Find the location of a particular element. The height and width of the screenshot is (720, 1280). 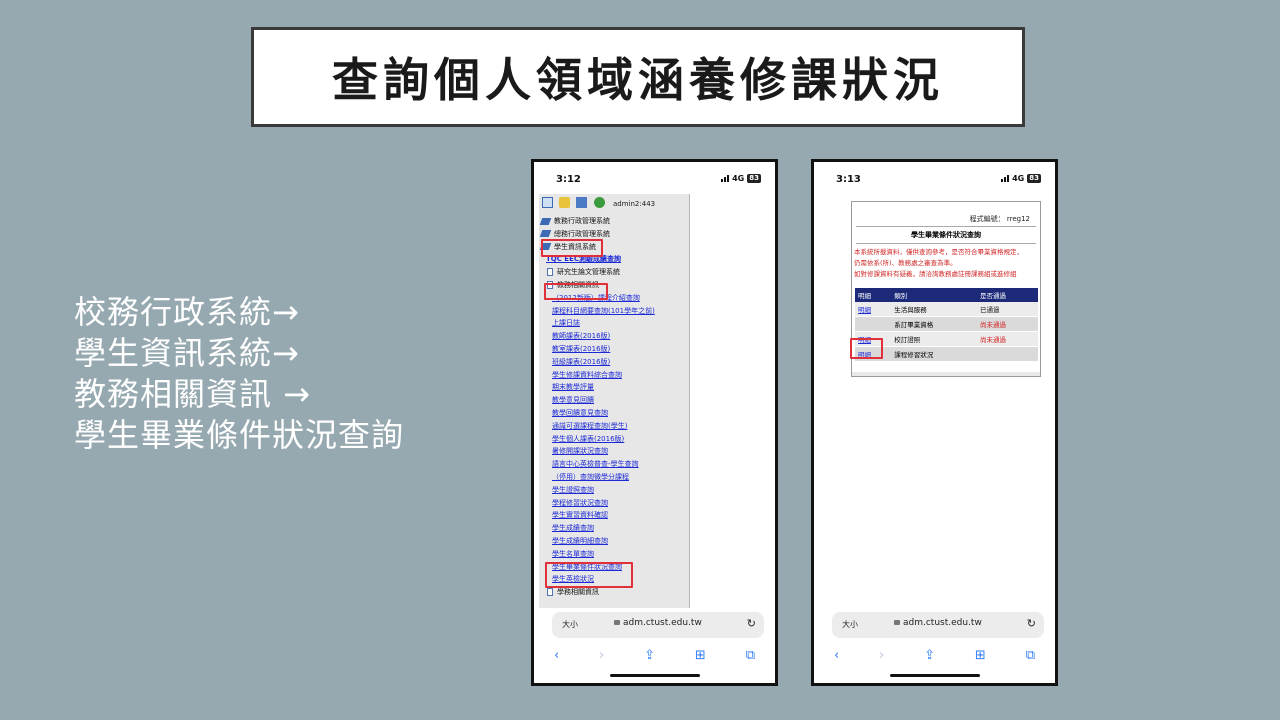

menu-item-label: 暑修開課狀況查詢 is located at coordinates (580, 451).